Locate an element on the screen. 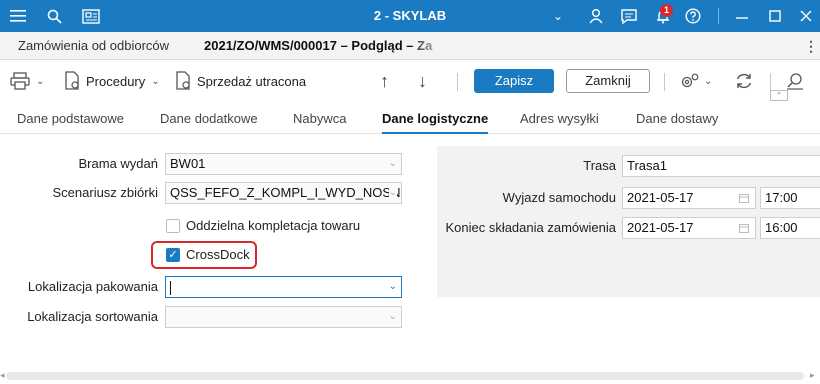  departure-time-field: 17:00 is located at coordinates (790, 198).